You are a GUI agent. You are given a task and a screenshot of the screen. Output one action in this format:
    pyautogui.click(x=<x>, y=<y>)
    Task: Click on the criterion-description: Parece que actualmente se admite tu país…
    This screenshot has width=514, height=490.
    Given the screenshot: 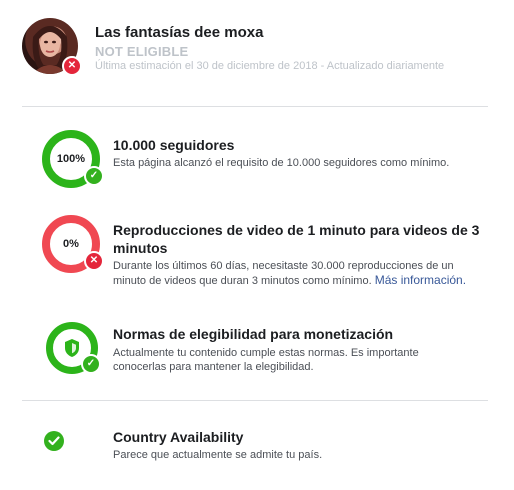 What is the action you would take?
    pyautogui.click(x=218, y=455)
    